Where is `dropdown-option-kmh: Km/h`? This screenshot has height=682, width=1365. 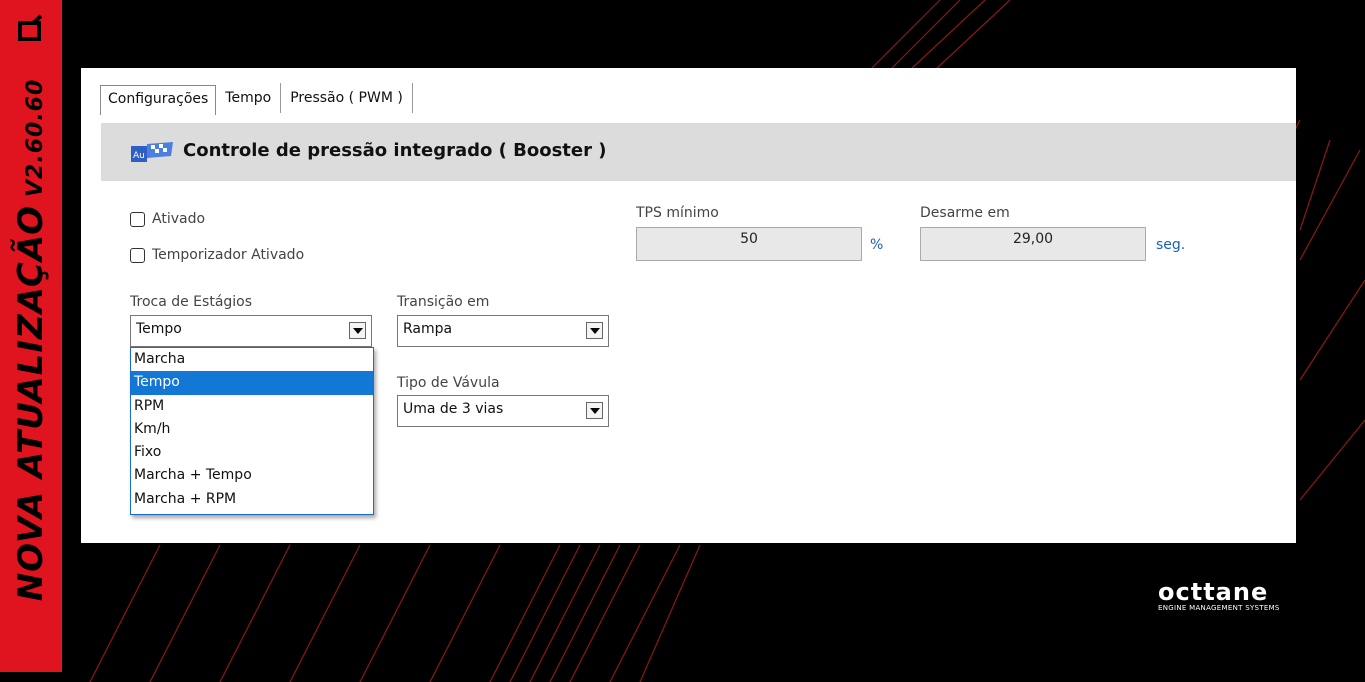
dropdown-option-kmh: Km/h is located at coordinates (252, 429).